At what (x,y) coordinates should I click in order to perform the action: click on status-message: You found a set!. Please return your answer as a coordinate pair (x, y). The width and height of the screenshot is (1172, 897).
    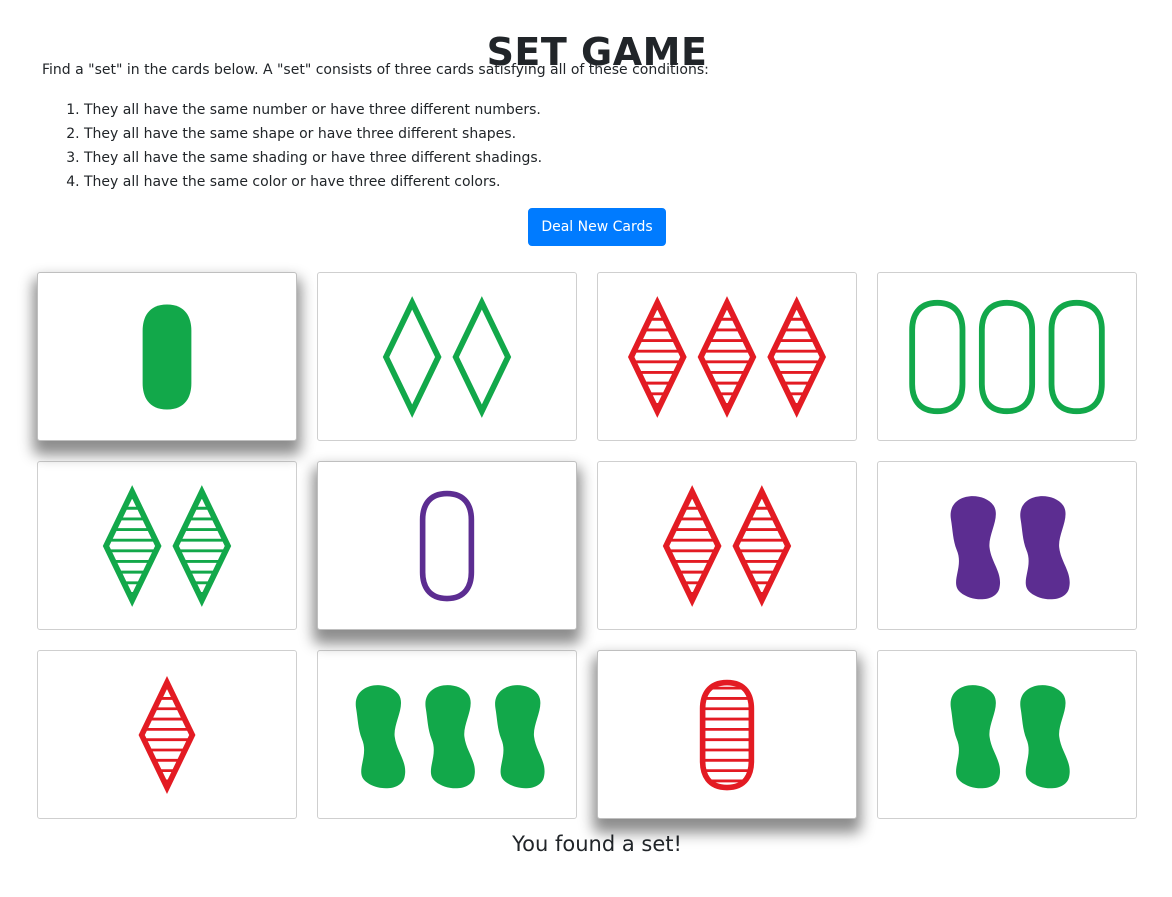
    Looking at the image, I should click on (597, 844).